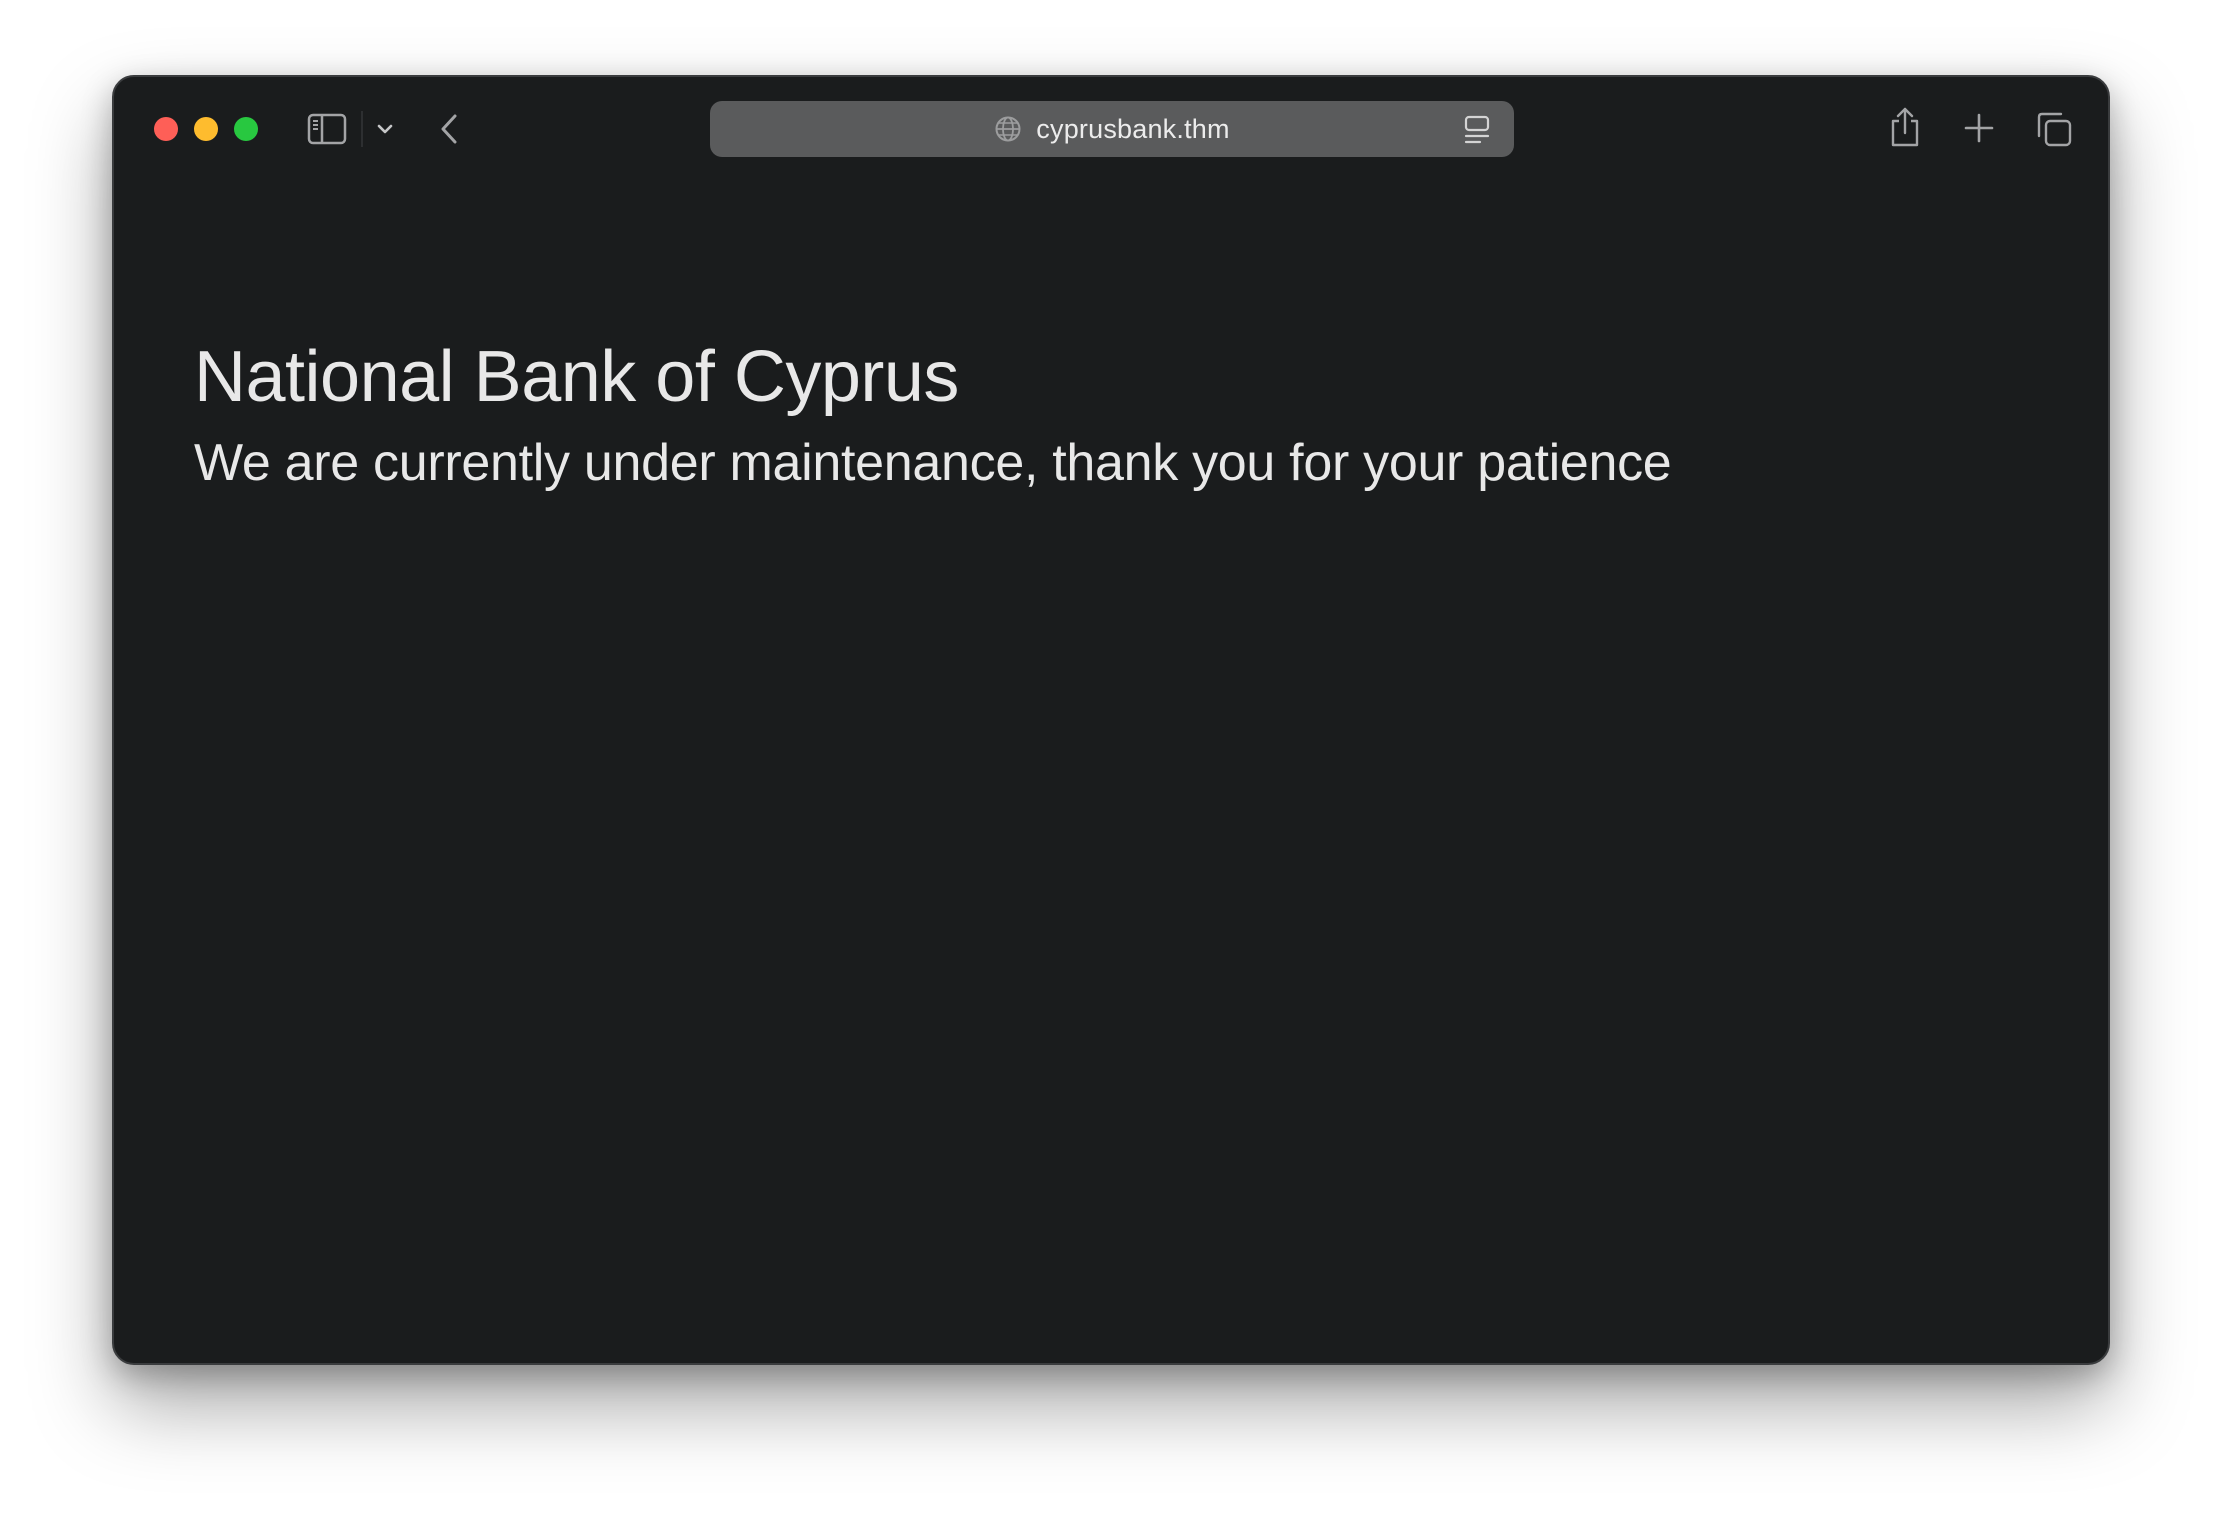 This screenshot has height=1514, width=2222. I want to click on tab-overview-button, so click(2054, 129).